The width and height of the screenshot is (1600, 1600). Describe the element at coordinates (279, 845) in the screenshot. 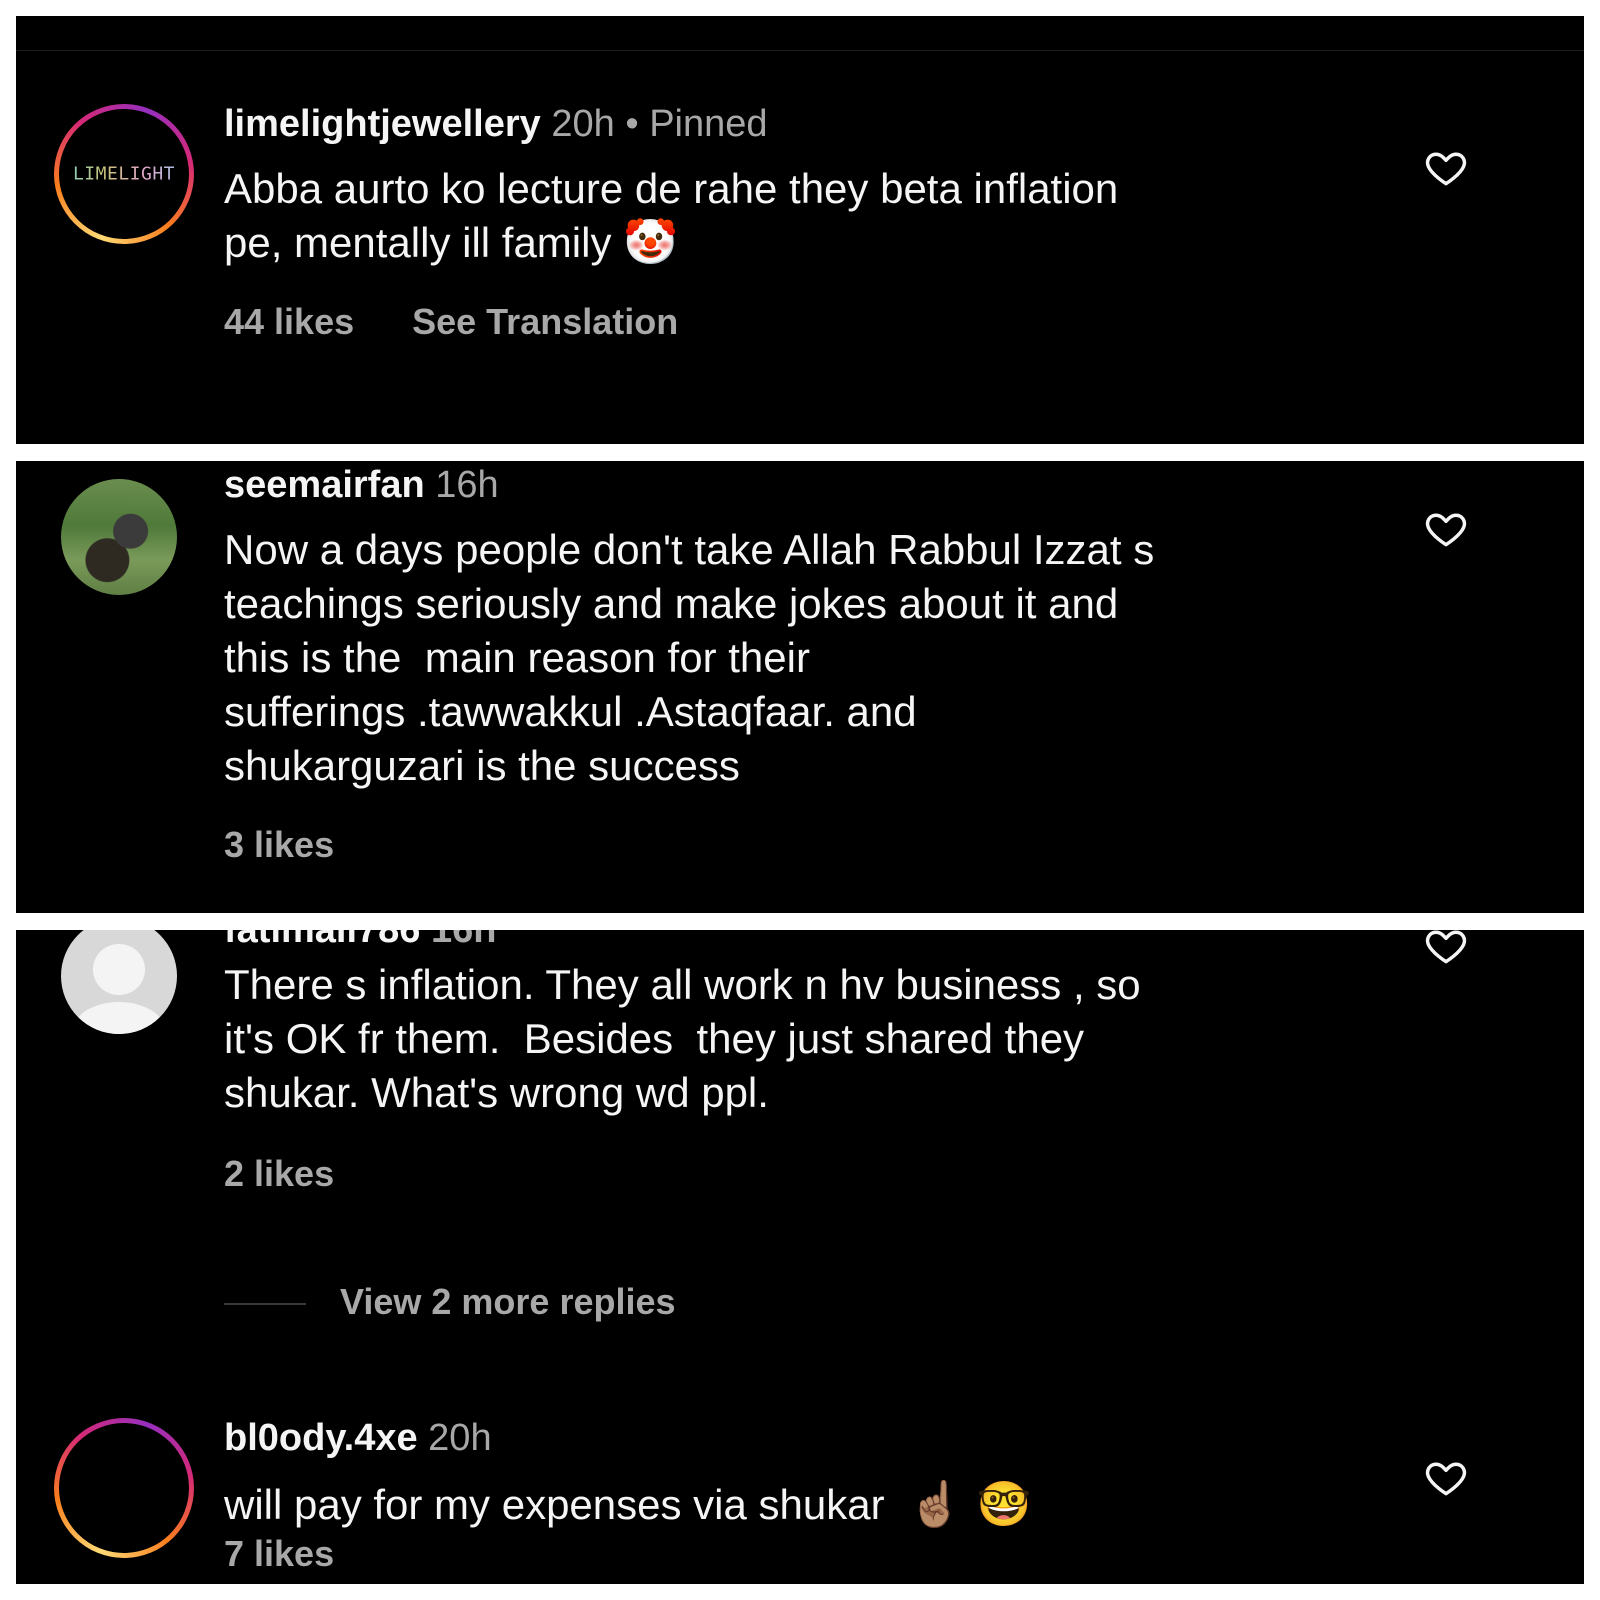

I see `likes-count: 3 likes` at that location.